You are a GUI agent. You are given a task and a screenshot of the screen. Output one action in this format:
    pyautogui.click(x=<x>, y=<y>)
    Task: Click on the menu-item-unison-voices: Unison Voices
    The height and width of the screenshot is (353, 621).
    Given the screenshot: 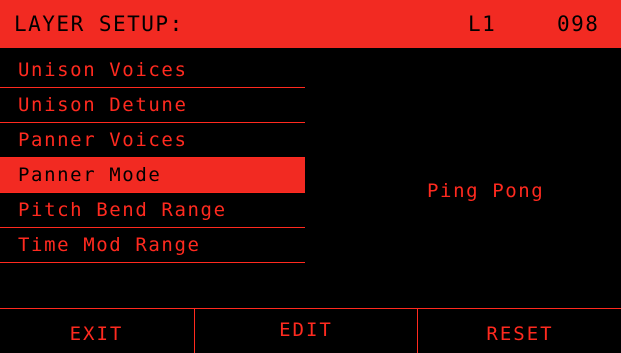 What is the action you would take?
    pyautogui.click(x=152, y=70)
    